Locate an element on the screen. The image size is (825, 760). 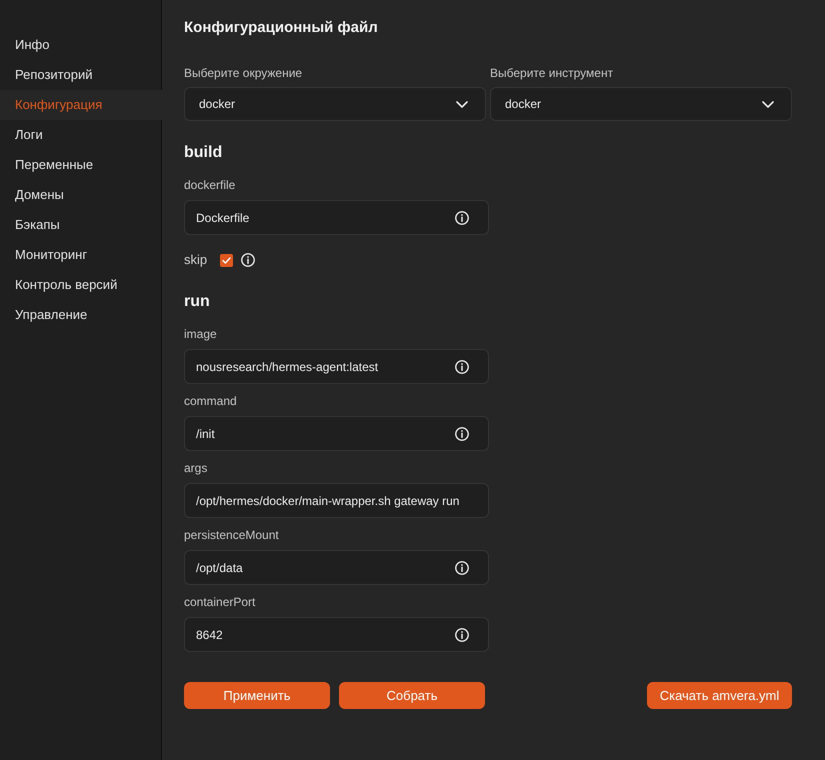
field-label: command is located at coordinates (211, 401).